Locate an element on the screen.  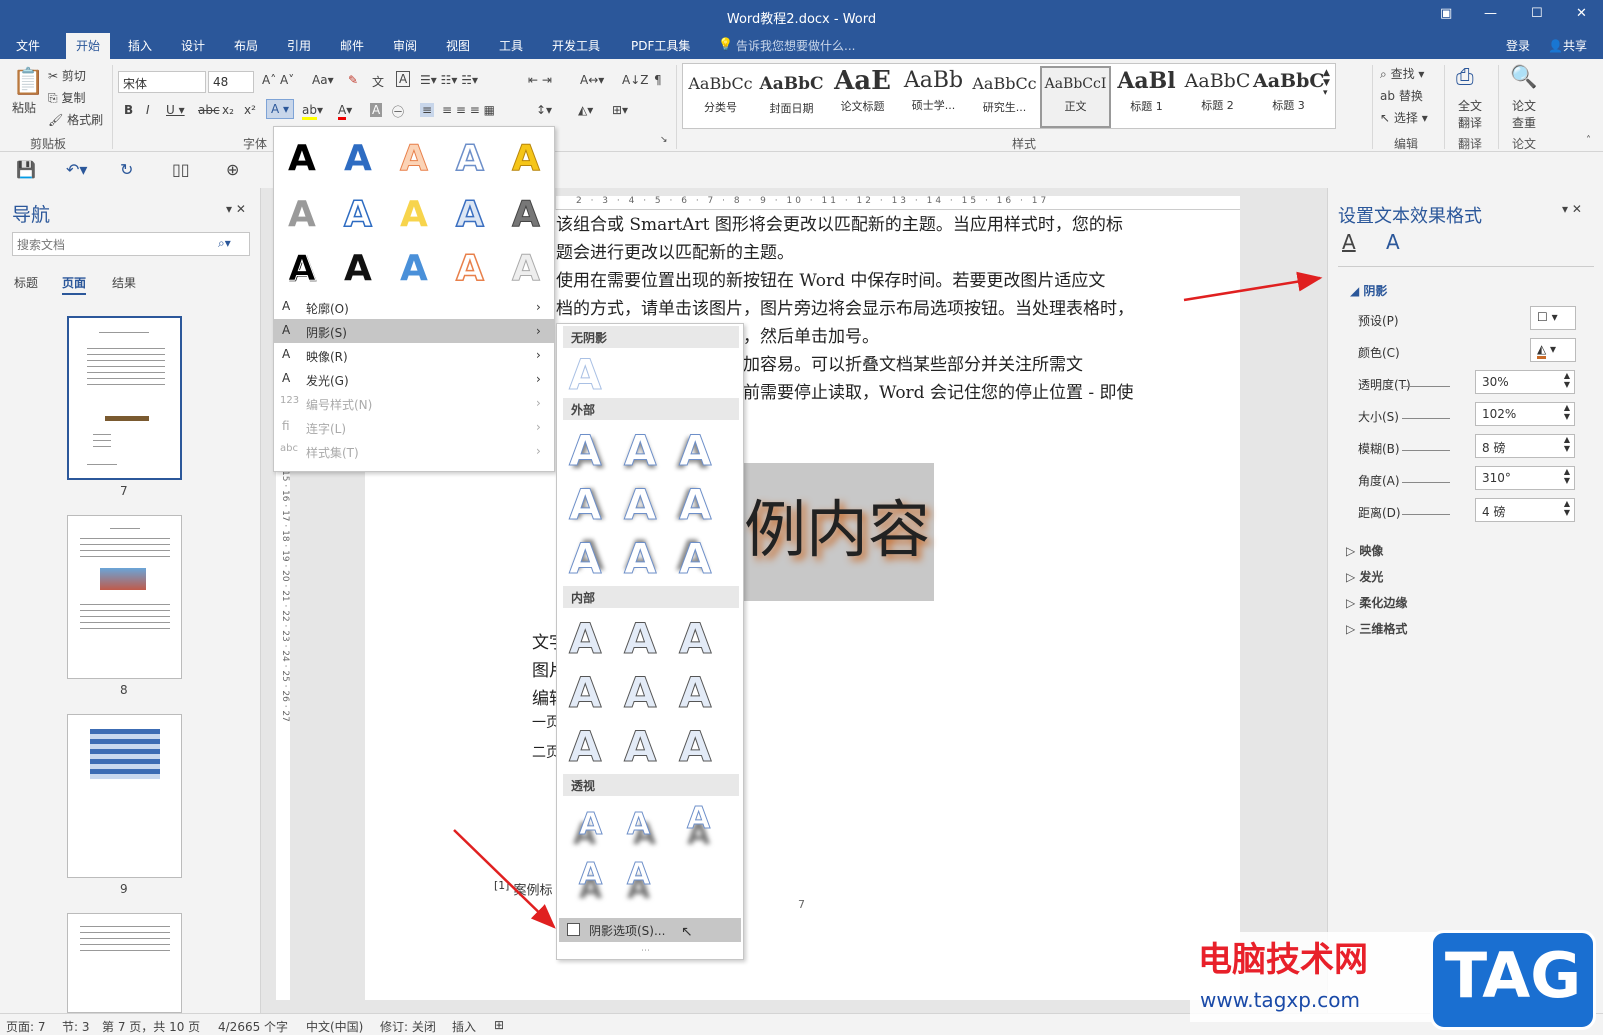
soft-edges-section: ▷ 柔化边缘 is located at coordinates (1376, 602).